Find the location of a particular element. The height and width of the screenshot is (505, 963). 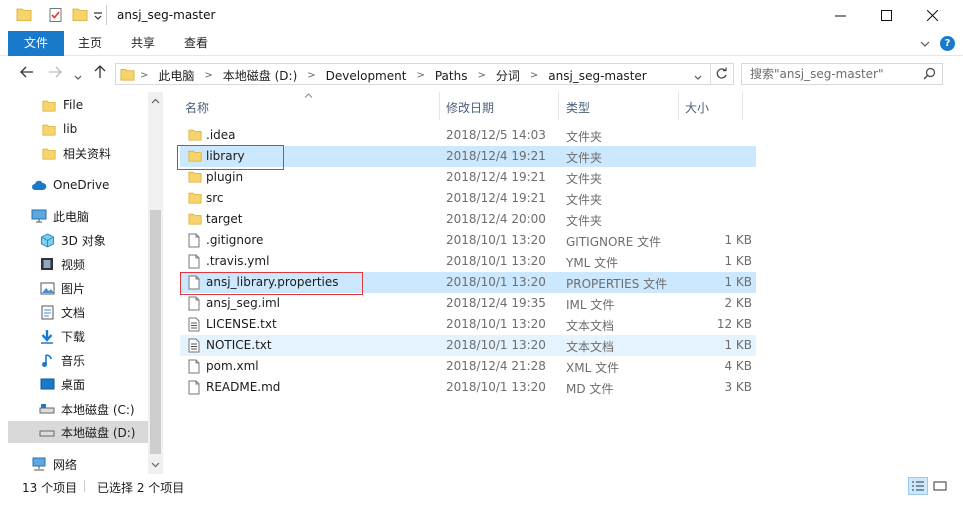

refresh-icon is located at coordinates (721, 75).